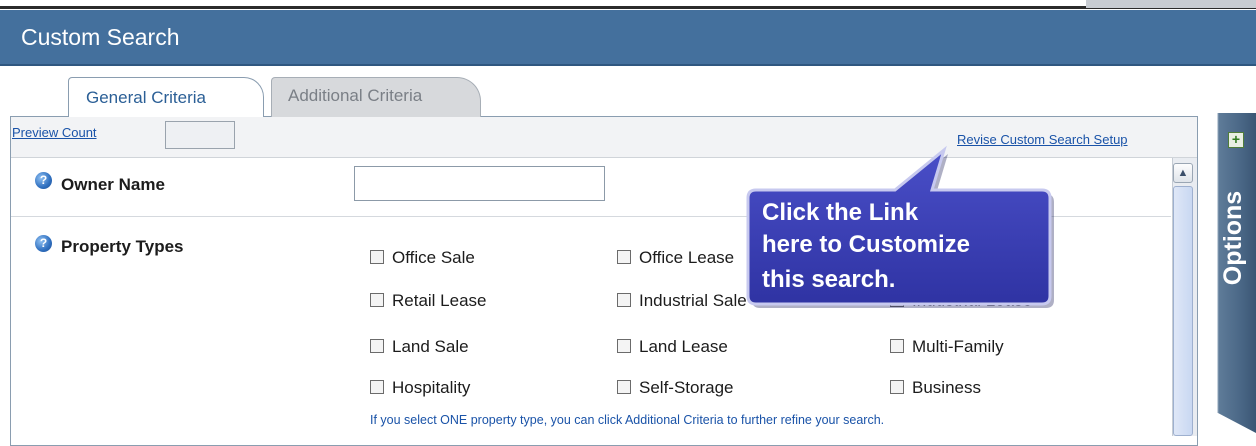 This screenshot has height=446, width=1256. I want to click on callout-line-3: this search., so click(829, 279).